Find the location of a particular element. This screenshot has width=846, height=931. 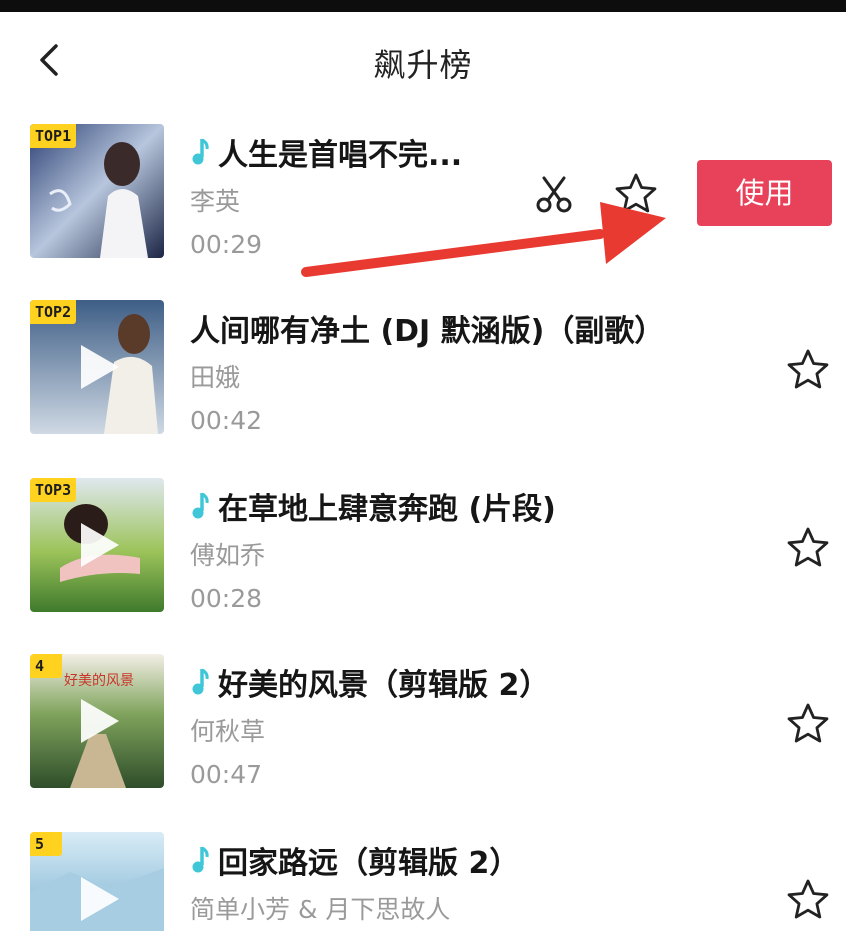

cover-caption: 好美的风景 is located at coordinates (99, 681).